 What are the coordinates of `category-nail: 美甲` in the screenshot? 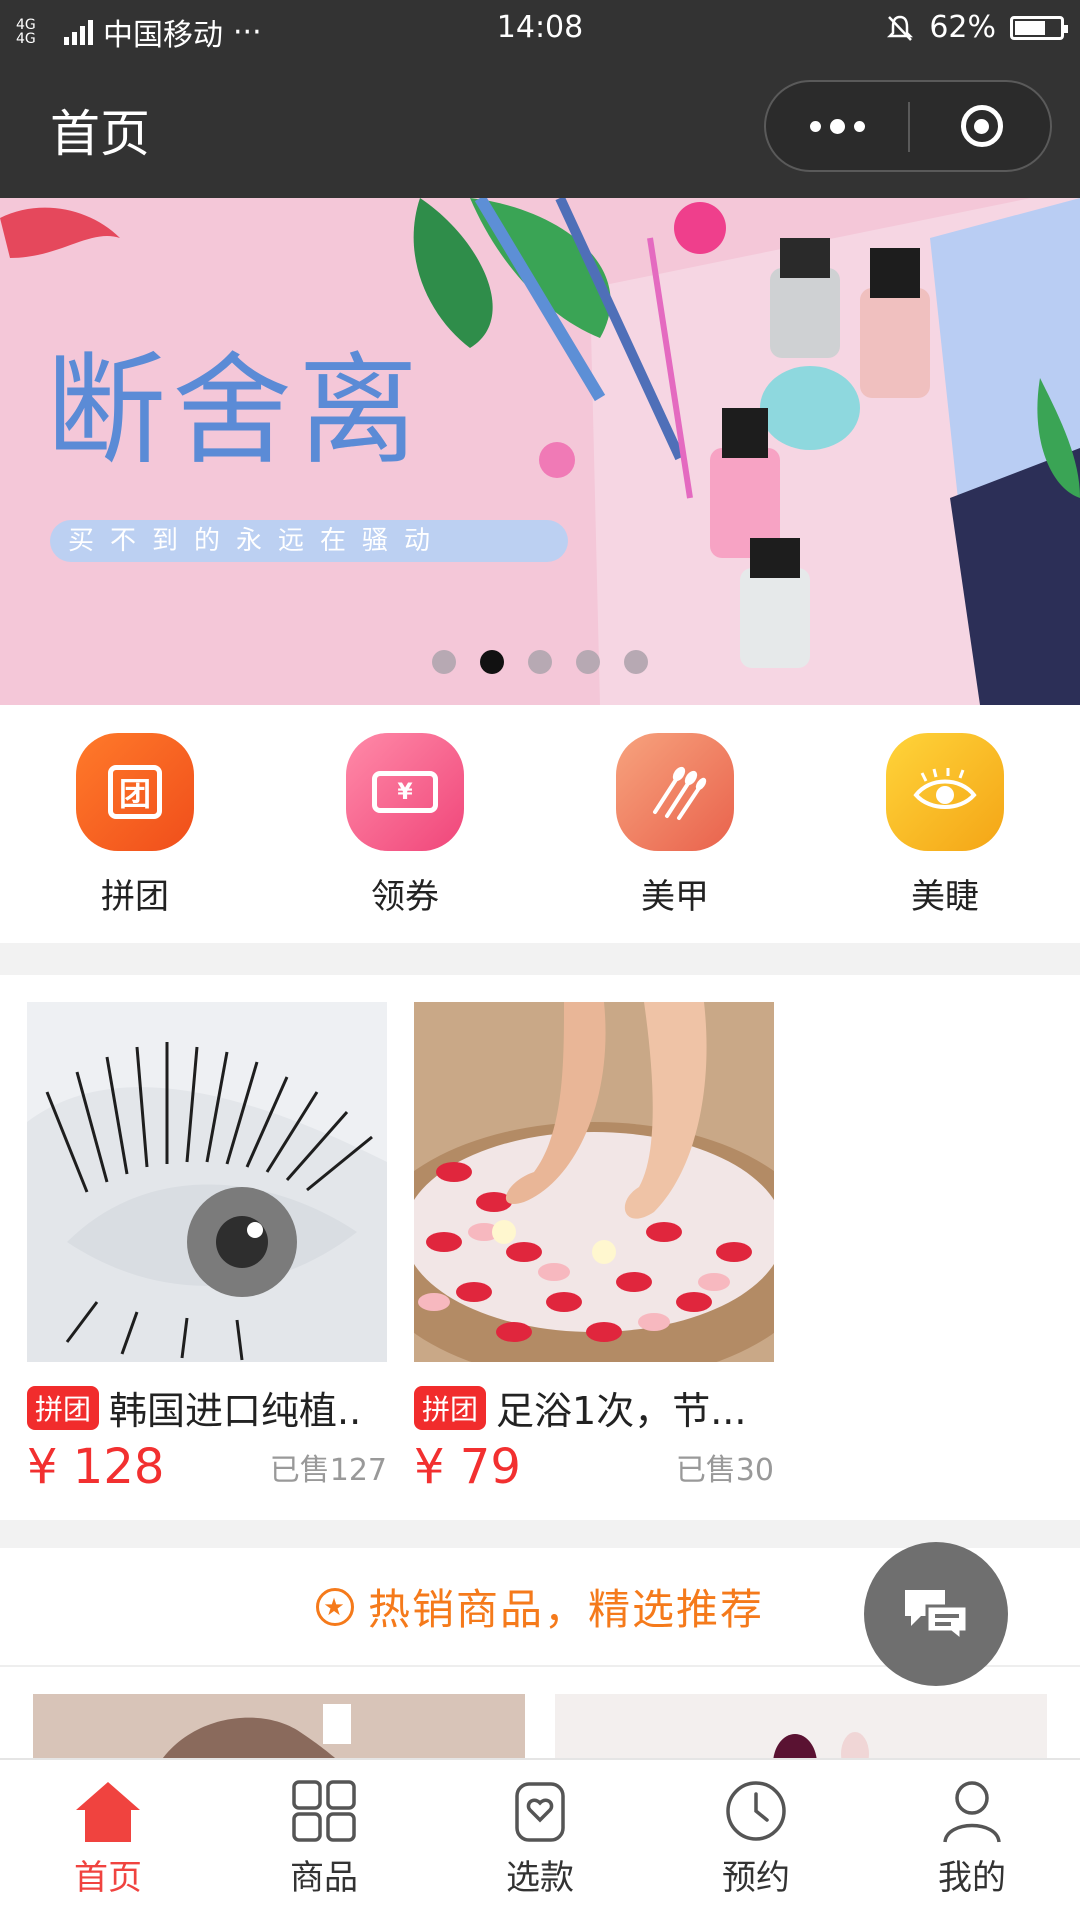 It's located at (675, 825).